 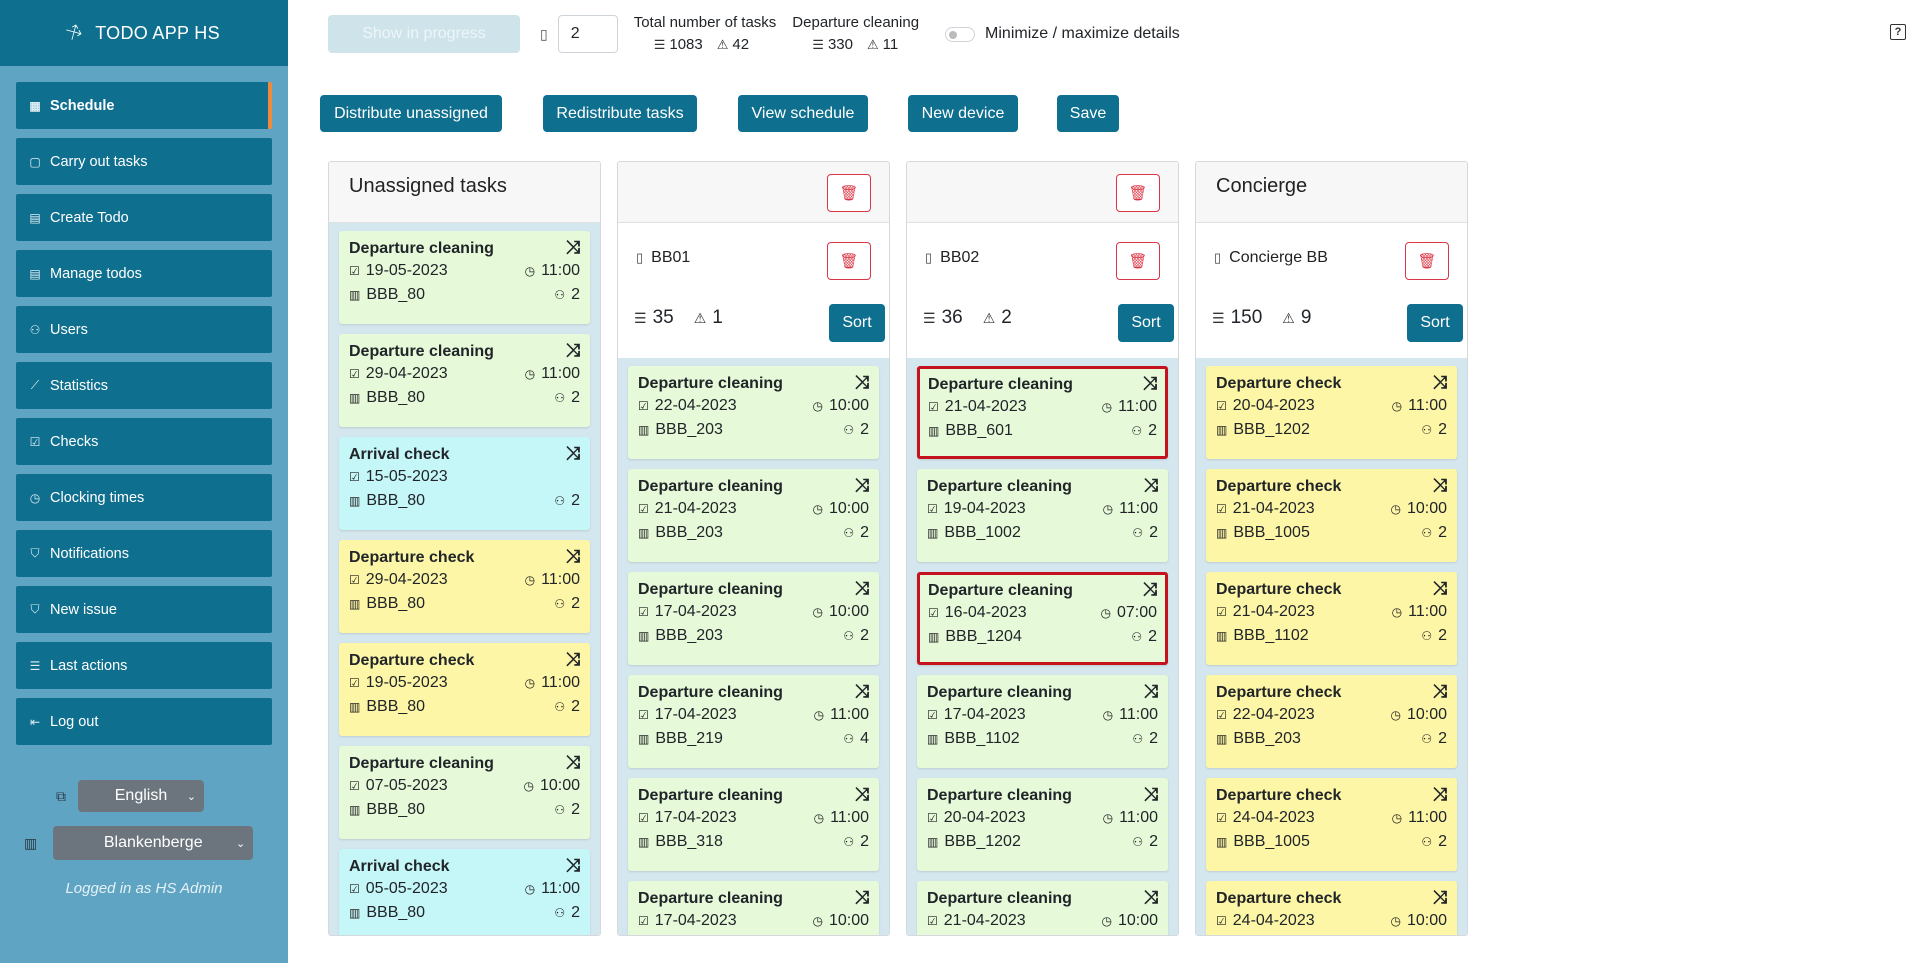 I want to click on task-date-row: ☑ 21-04-2023 ◷ 10:00, so click(x=1042, y=921).